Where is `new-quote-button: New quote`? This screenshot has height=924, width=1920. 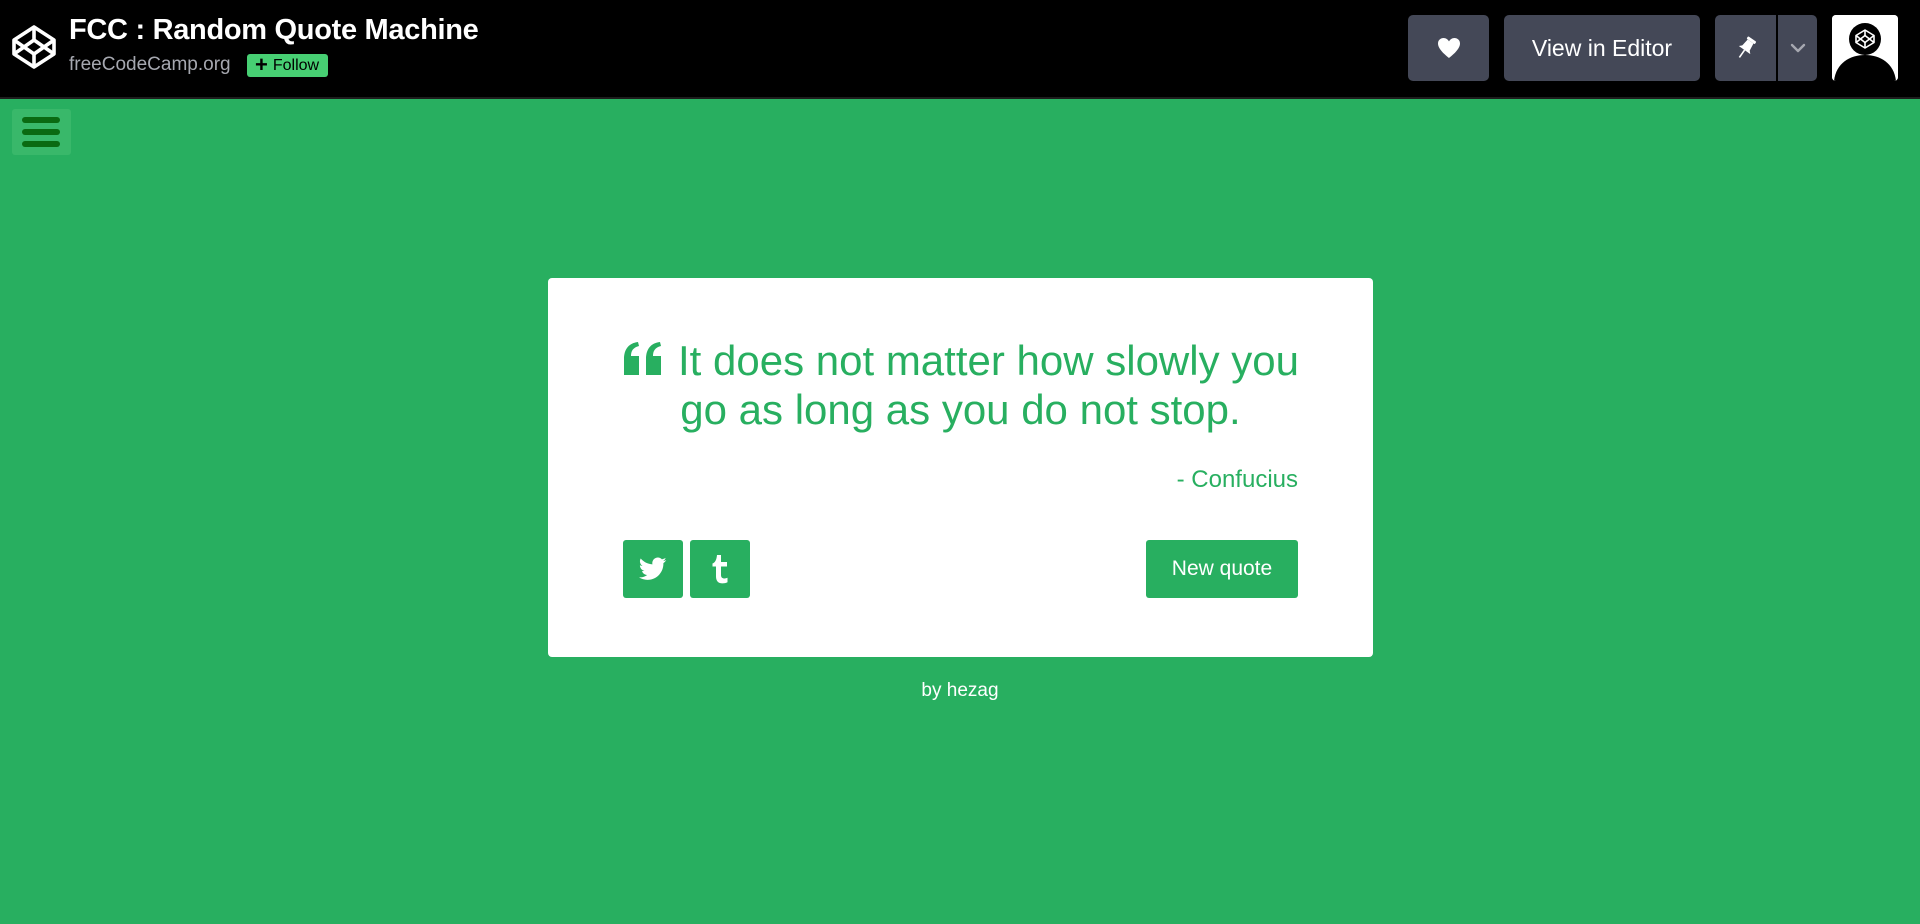
new-quote-button: New quote is located at coordinates (1222, 569).